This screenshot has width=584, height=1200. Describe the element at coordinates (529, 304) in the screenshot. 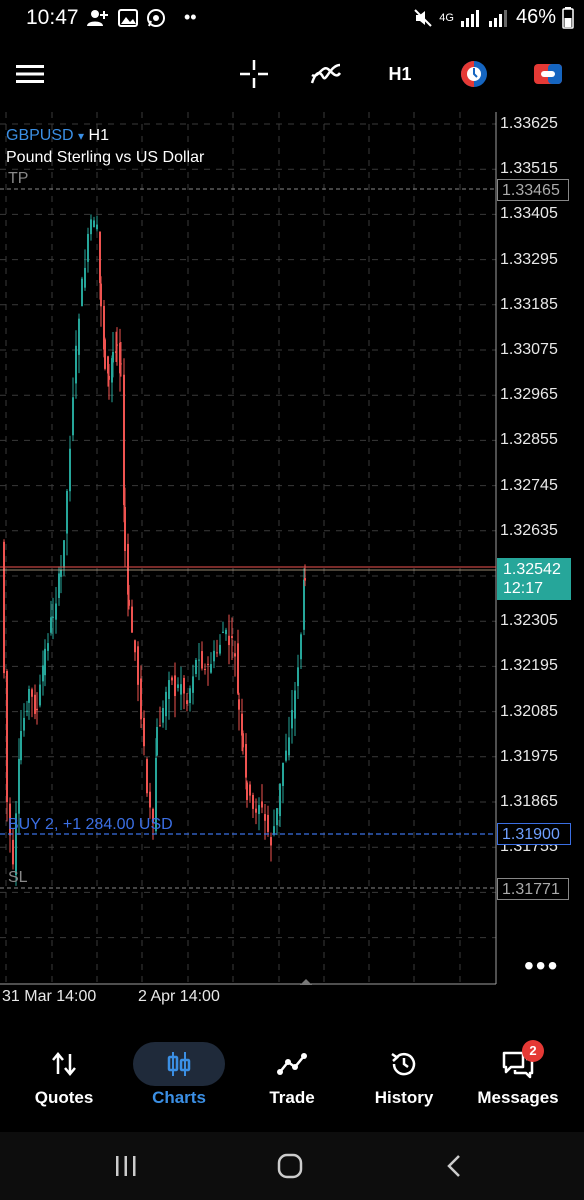

I see `price-axis-label: 1.33185` at that location.